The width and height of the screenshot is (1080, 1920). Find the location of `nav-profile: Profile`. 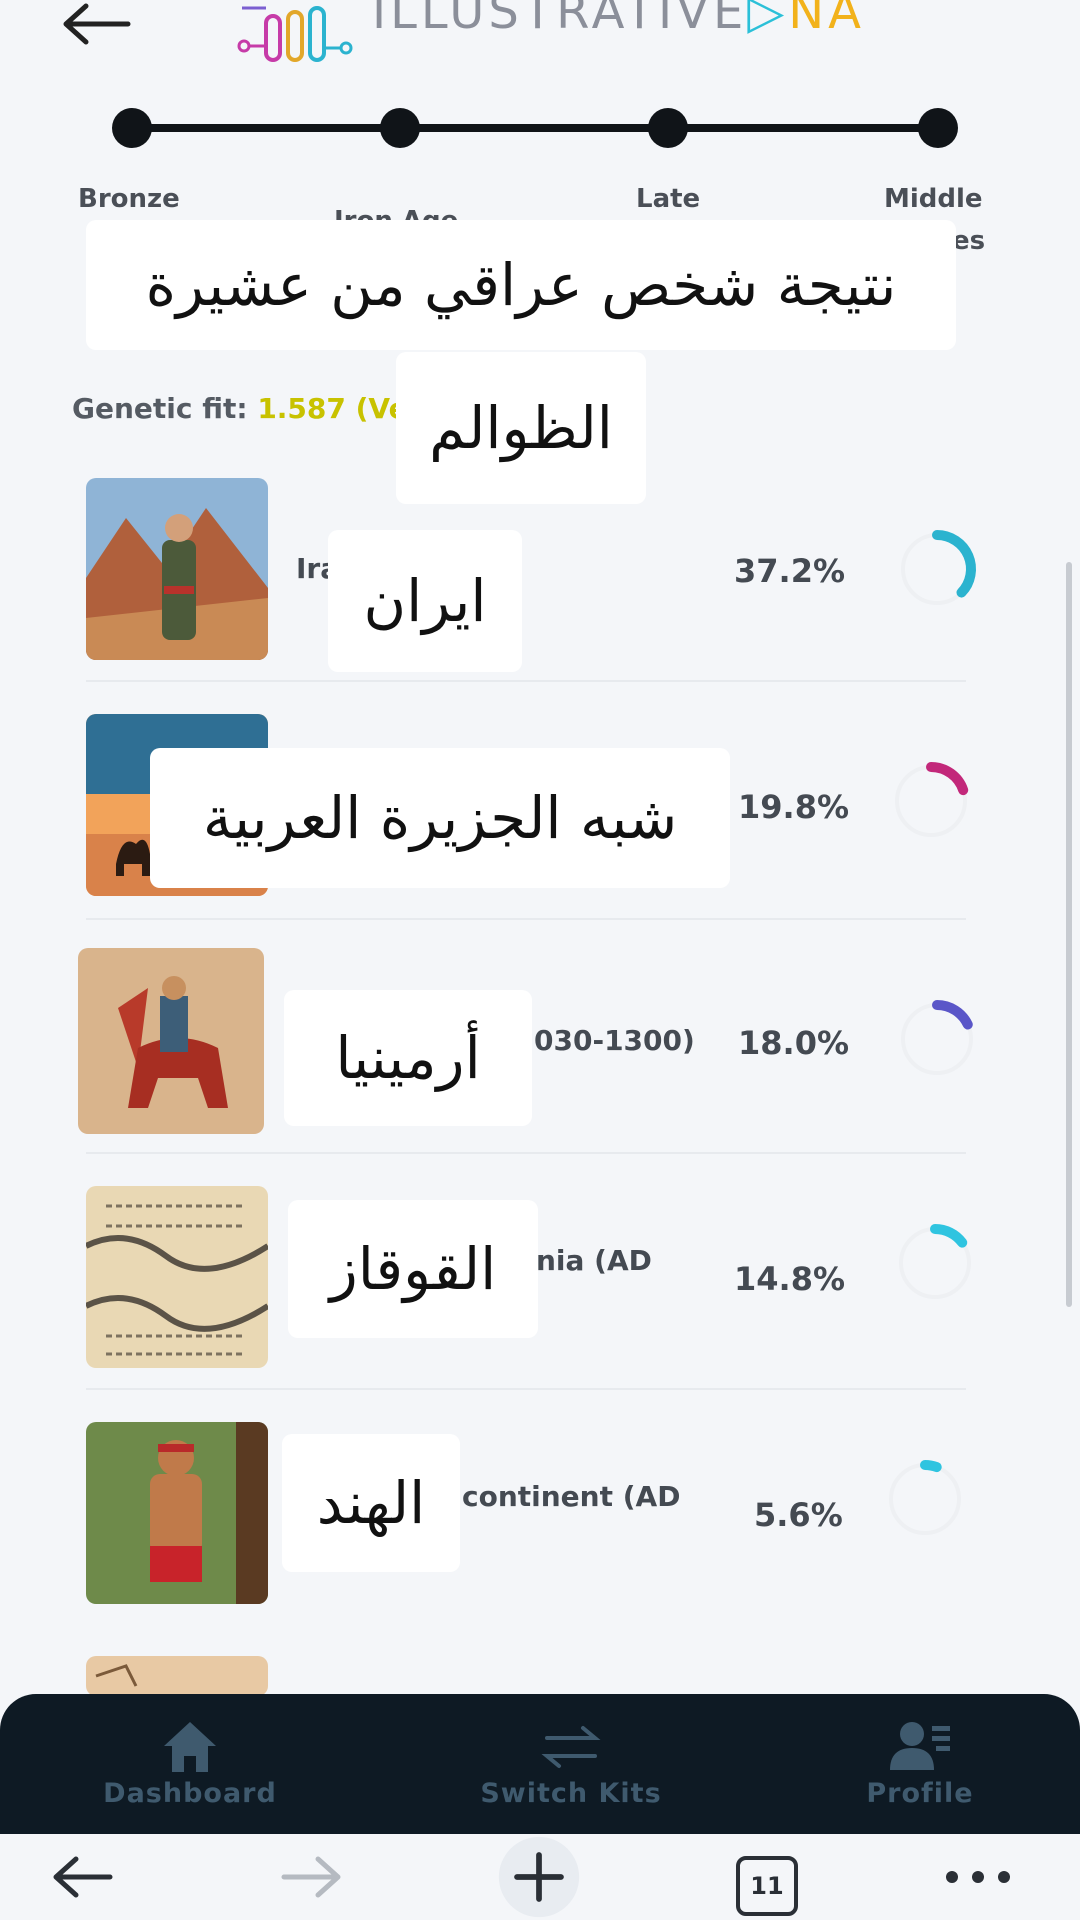

nav-profile: Profile is located at coordinates (920, 1764).